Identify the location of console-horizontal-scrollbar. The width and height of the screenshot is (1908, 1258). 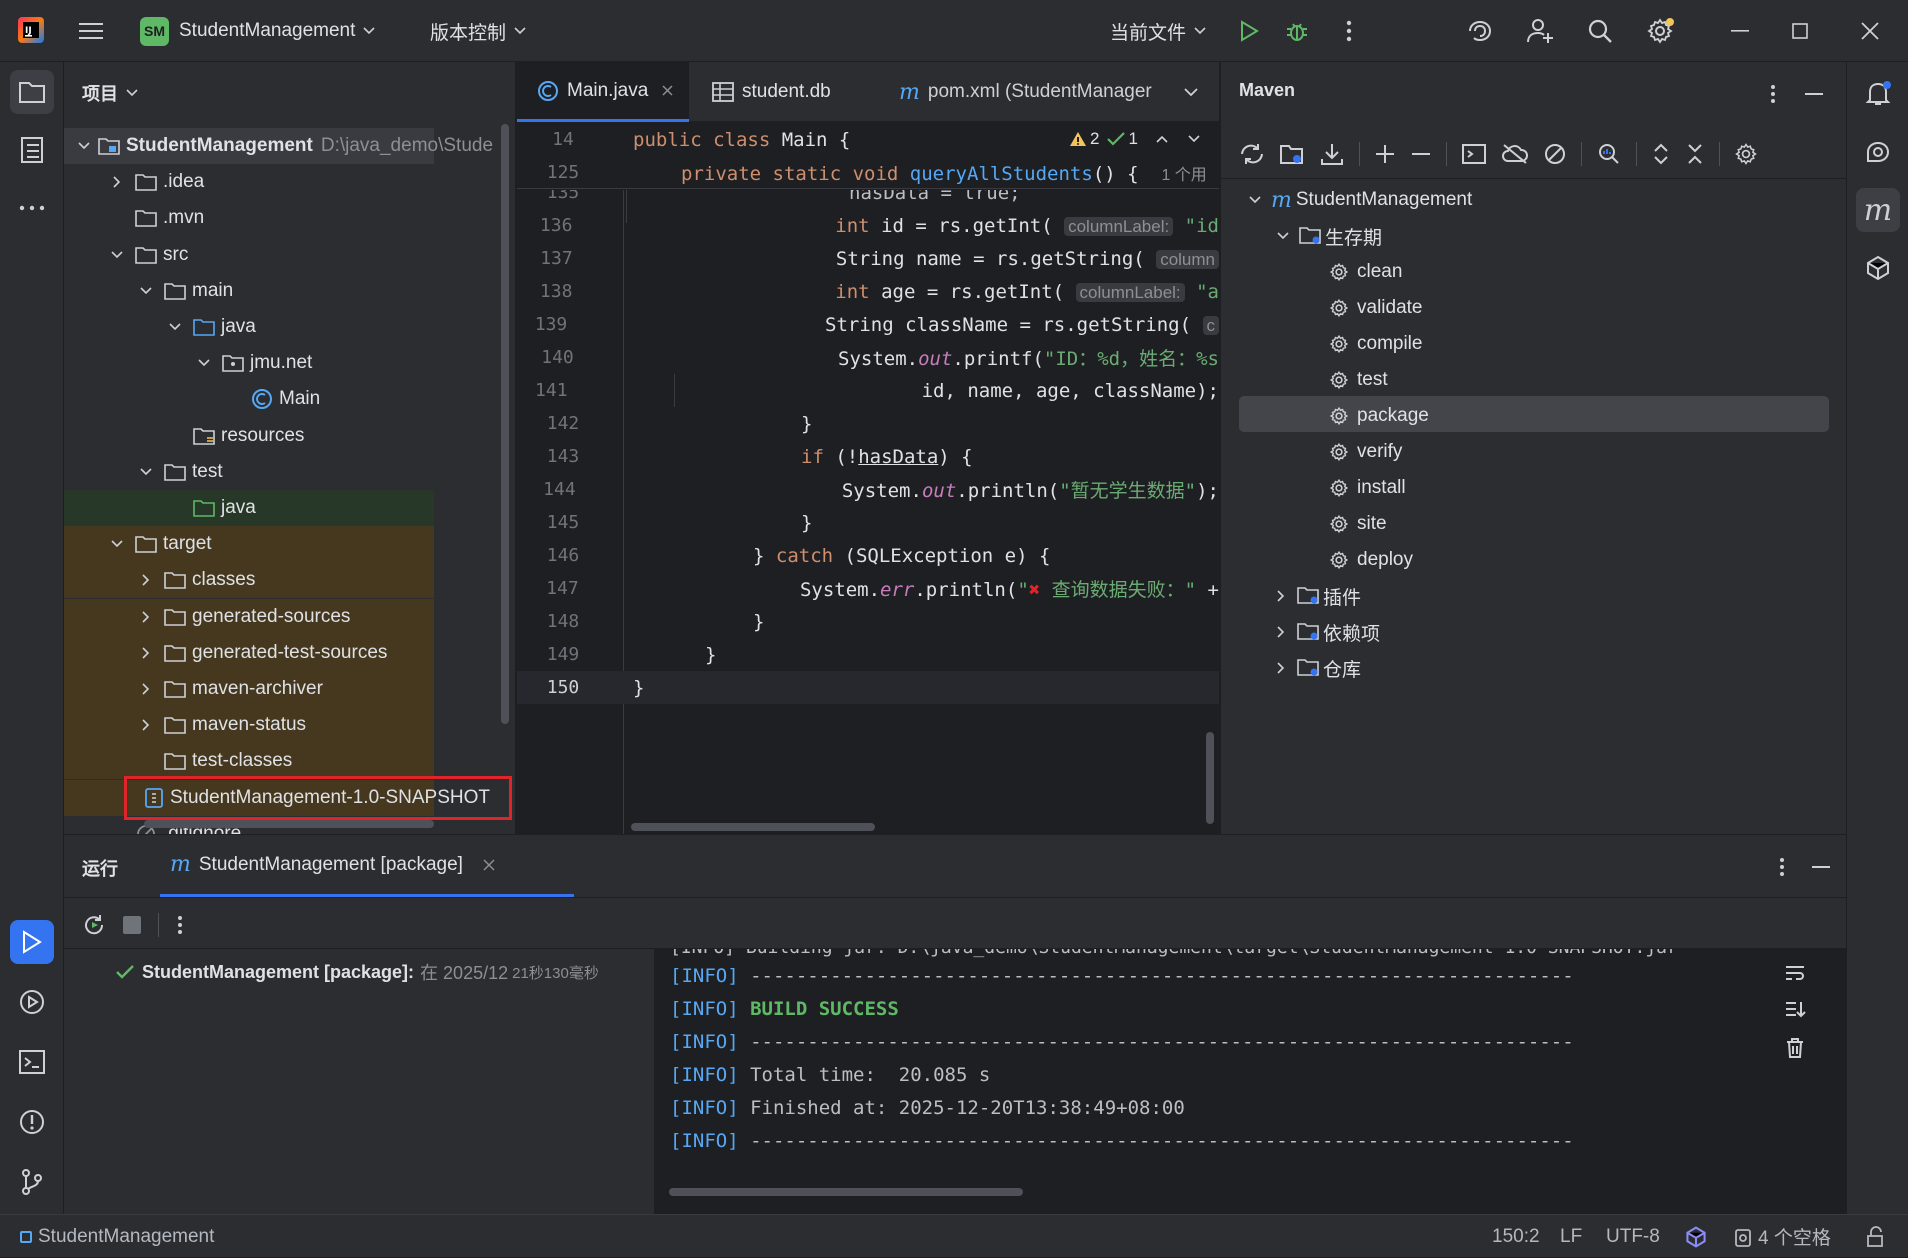
(846, 1192).